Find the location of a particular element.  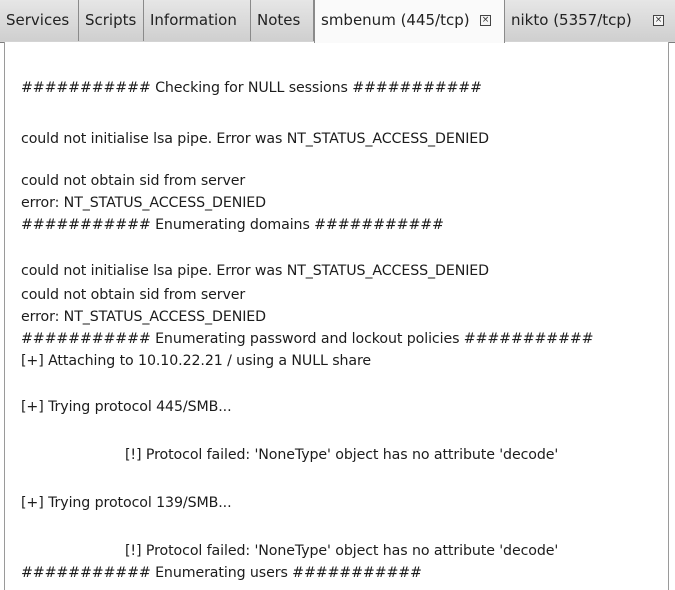

tab-scripts-label: Scripts is located at coordinates (111, 20).